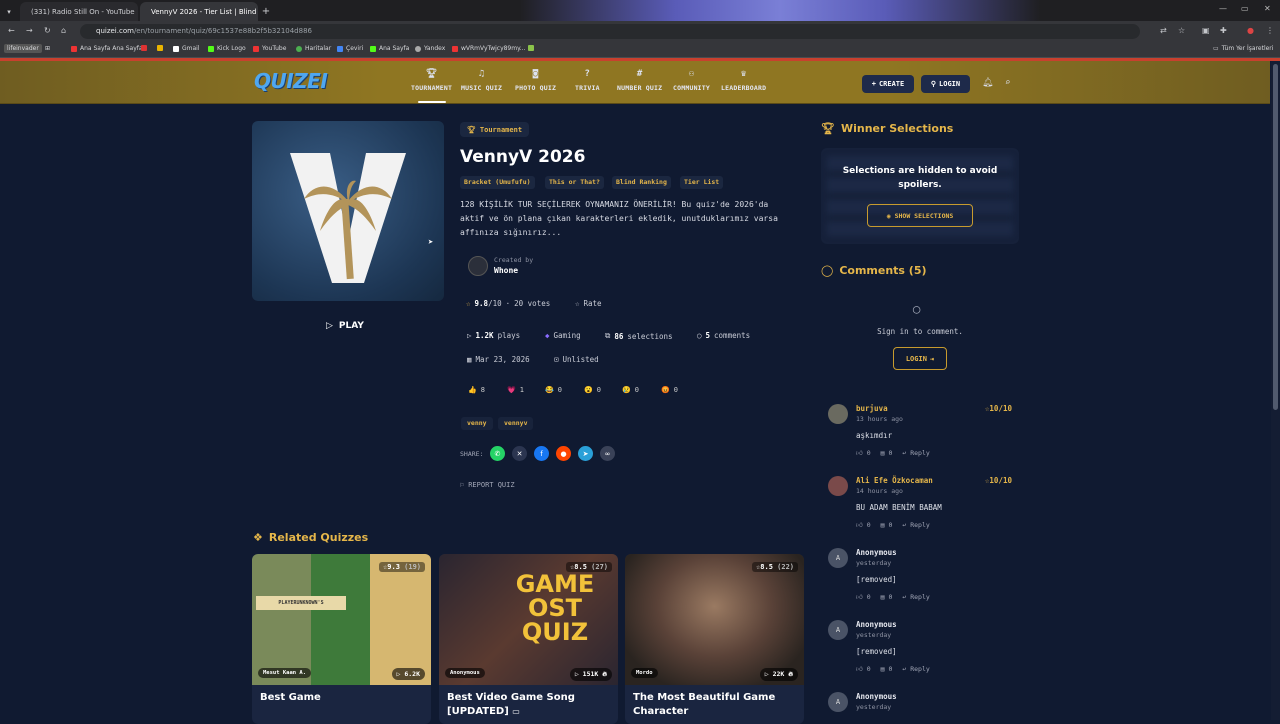 This screenshot has width=1280, height=724. Describe the element at coordinates (1267, 8) in the screenshot. I see `window-close-icon: ✕` at that location.